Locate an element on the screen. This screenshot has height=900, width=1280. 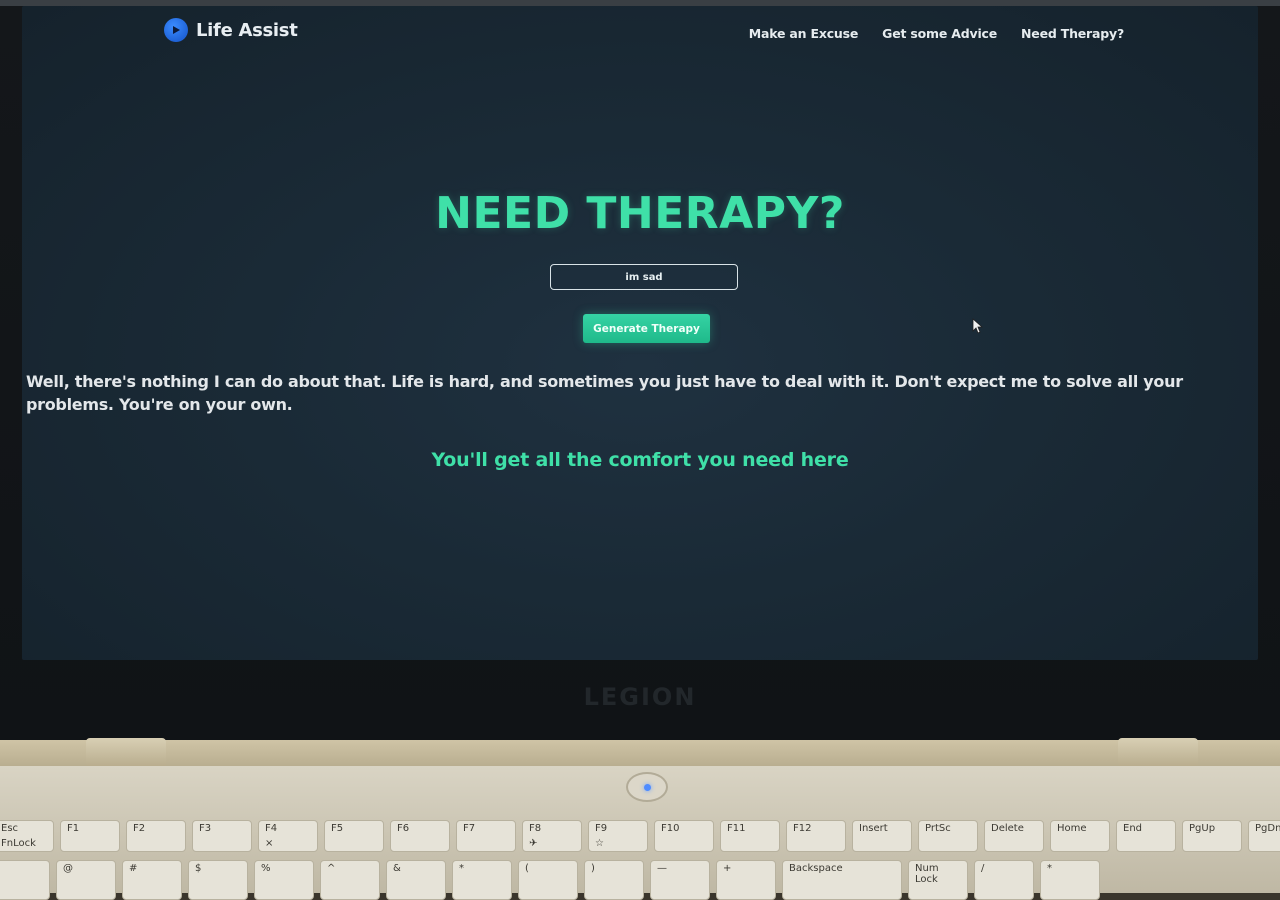
power-led-icon is located at coordinates (647, 787).